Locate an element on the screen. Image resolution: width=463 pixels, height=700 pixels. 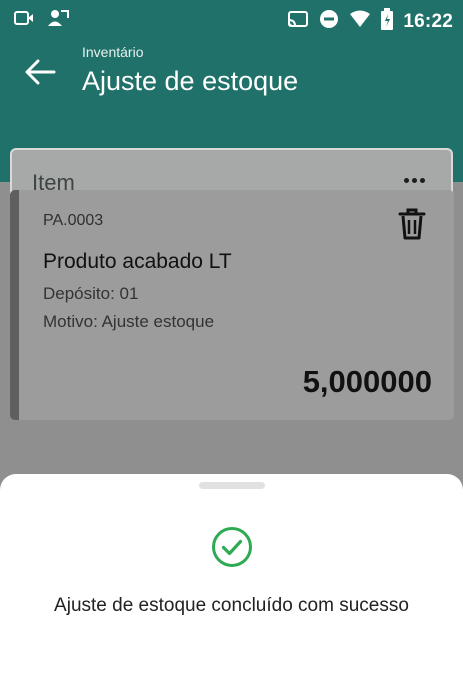
wifi-icon is located at coordinates (360, 21).